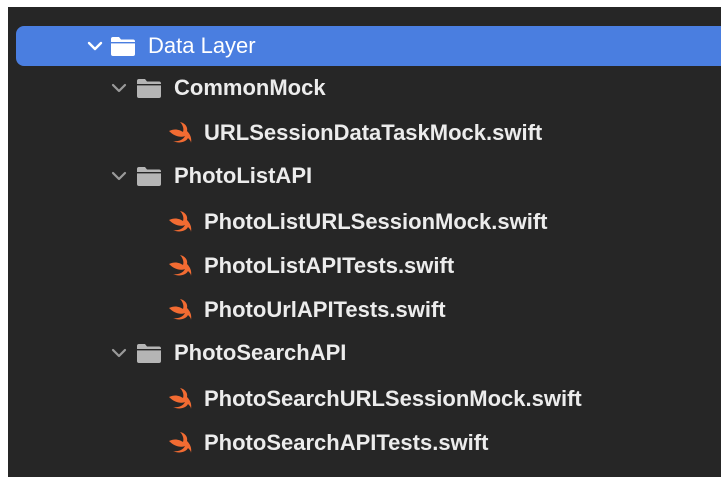  I want to click on tree-row-label: PhotoSearchAPI, so click(260, 352).